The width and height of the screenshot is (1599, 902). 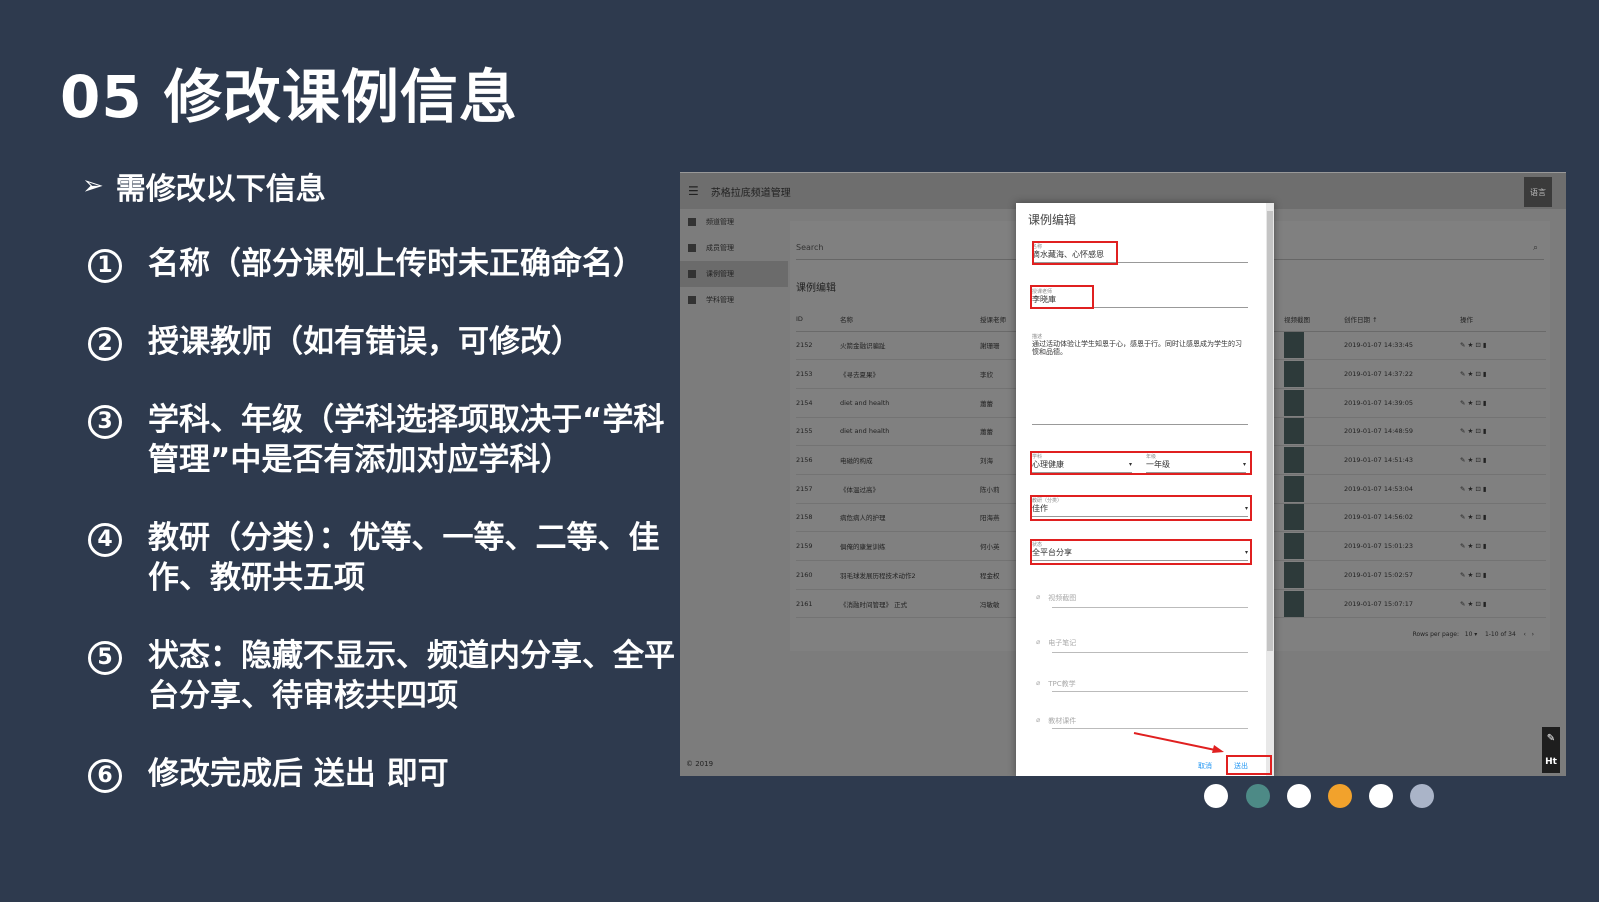 I want to click on item-text: 名称（部分课例上传时未正确命名）, so click(x=396, y=264).